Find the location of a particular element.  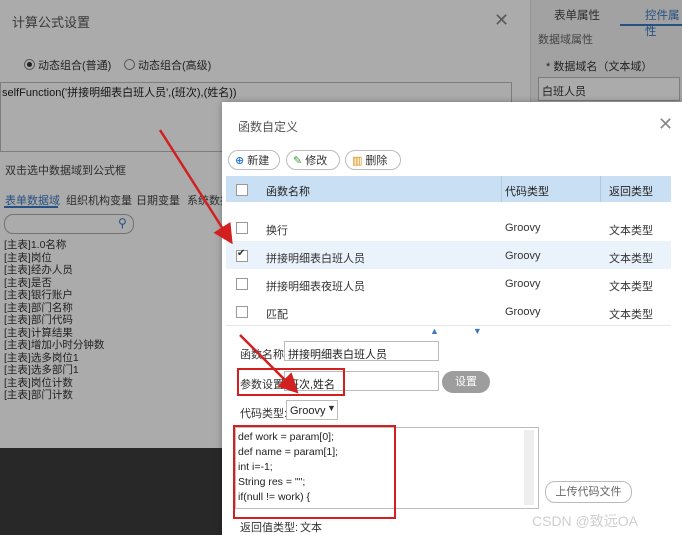

annotation-arrows is located at coordinates (228, 261).